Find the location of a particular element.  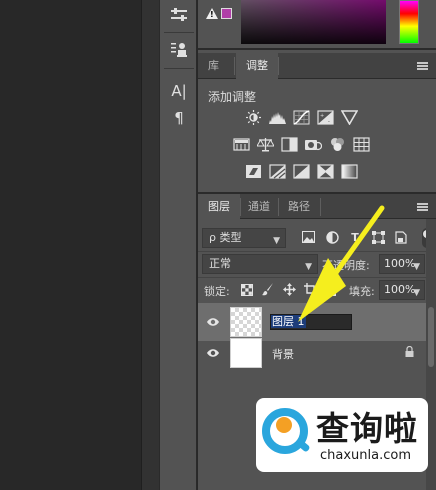

opacity-input: 100% ▼ is located at coordinates (402, 264).